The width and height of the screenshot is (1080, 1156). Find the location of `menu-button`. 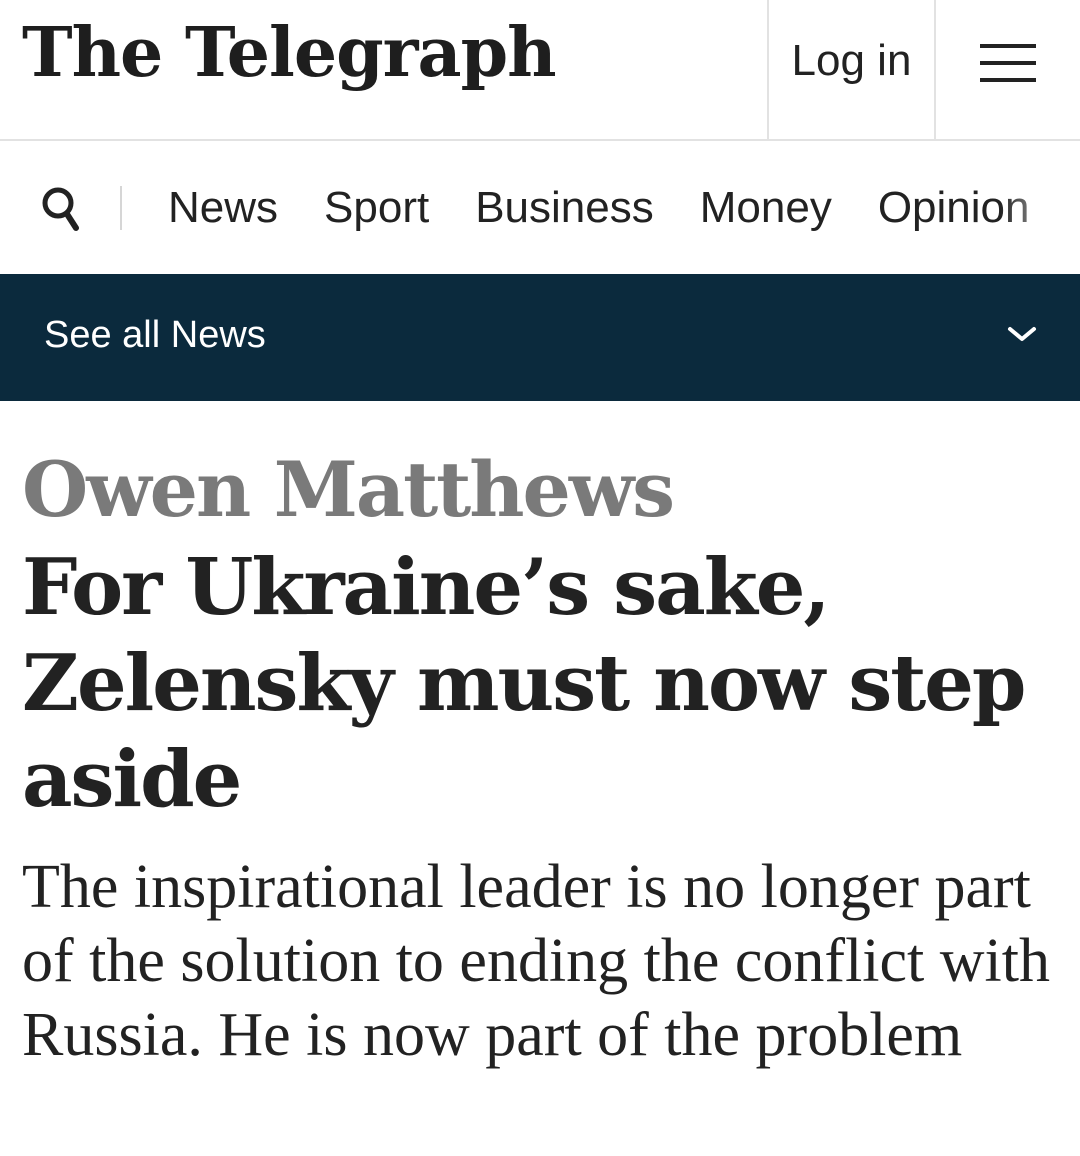

menu-button is located at coordinates (1008, 69).